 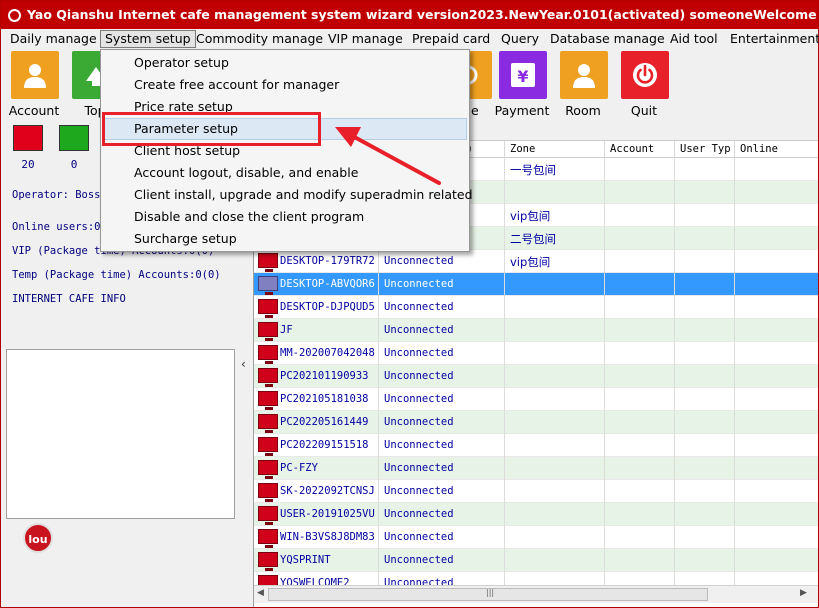 I want to click on horizontal-scrollbar: ◀ ||| ▶, so click(x=536, y=594).